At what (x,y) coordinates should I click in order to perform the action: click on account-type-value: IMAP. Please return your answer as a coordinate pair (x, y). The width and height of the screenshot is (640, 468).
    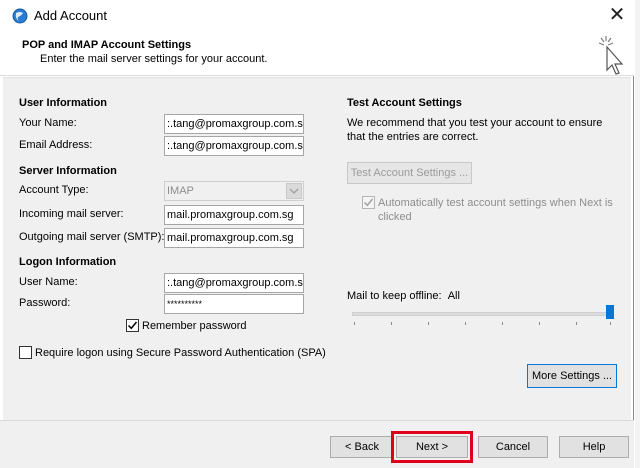
    Looking at the image, I should click on (180, 191).